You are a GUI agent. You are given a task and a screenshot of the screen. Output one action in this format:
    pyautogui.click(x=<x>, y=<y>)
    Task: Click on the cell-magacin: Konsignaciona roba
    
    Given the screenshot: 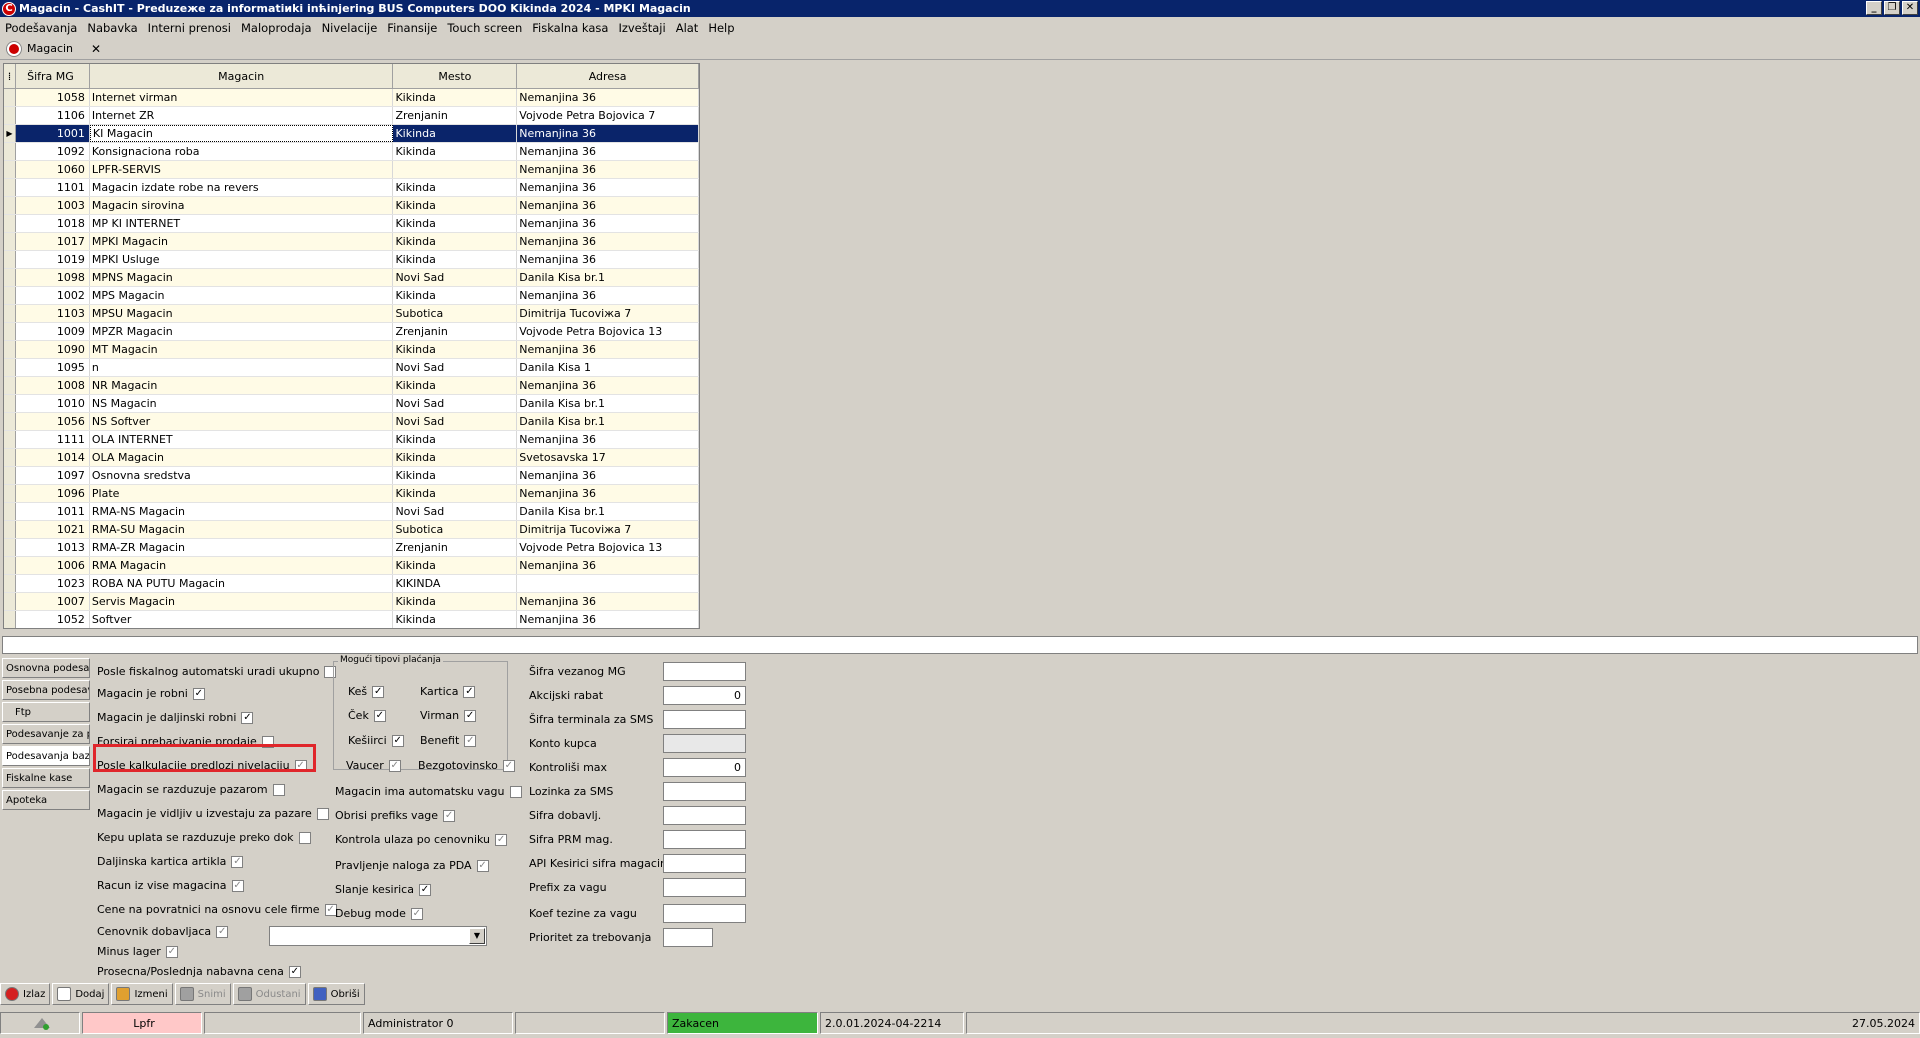 What is the action you would take?
    pyautogui.click(x=241, y=151)
    